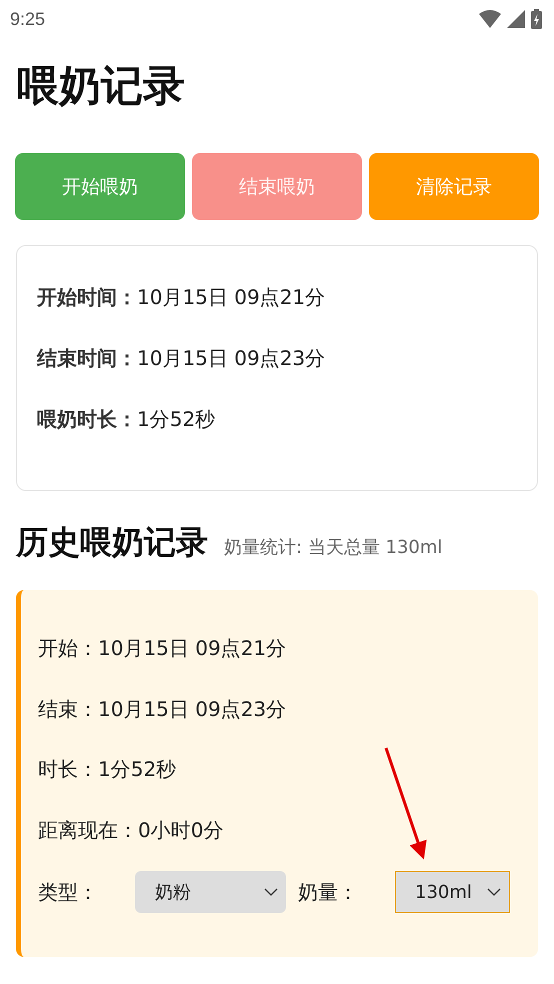 The width and height of the screenshot is (554, 984). What do you see at coordinates (516, 19) in the screenshot?
I see `signal-icon` at bounding box center [516, 19].